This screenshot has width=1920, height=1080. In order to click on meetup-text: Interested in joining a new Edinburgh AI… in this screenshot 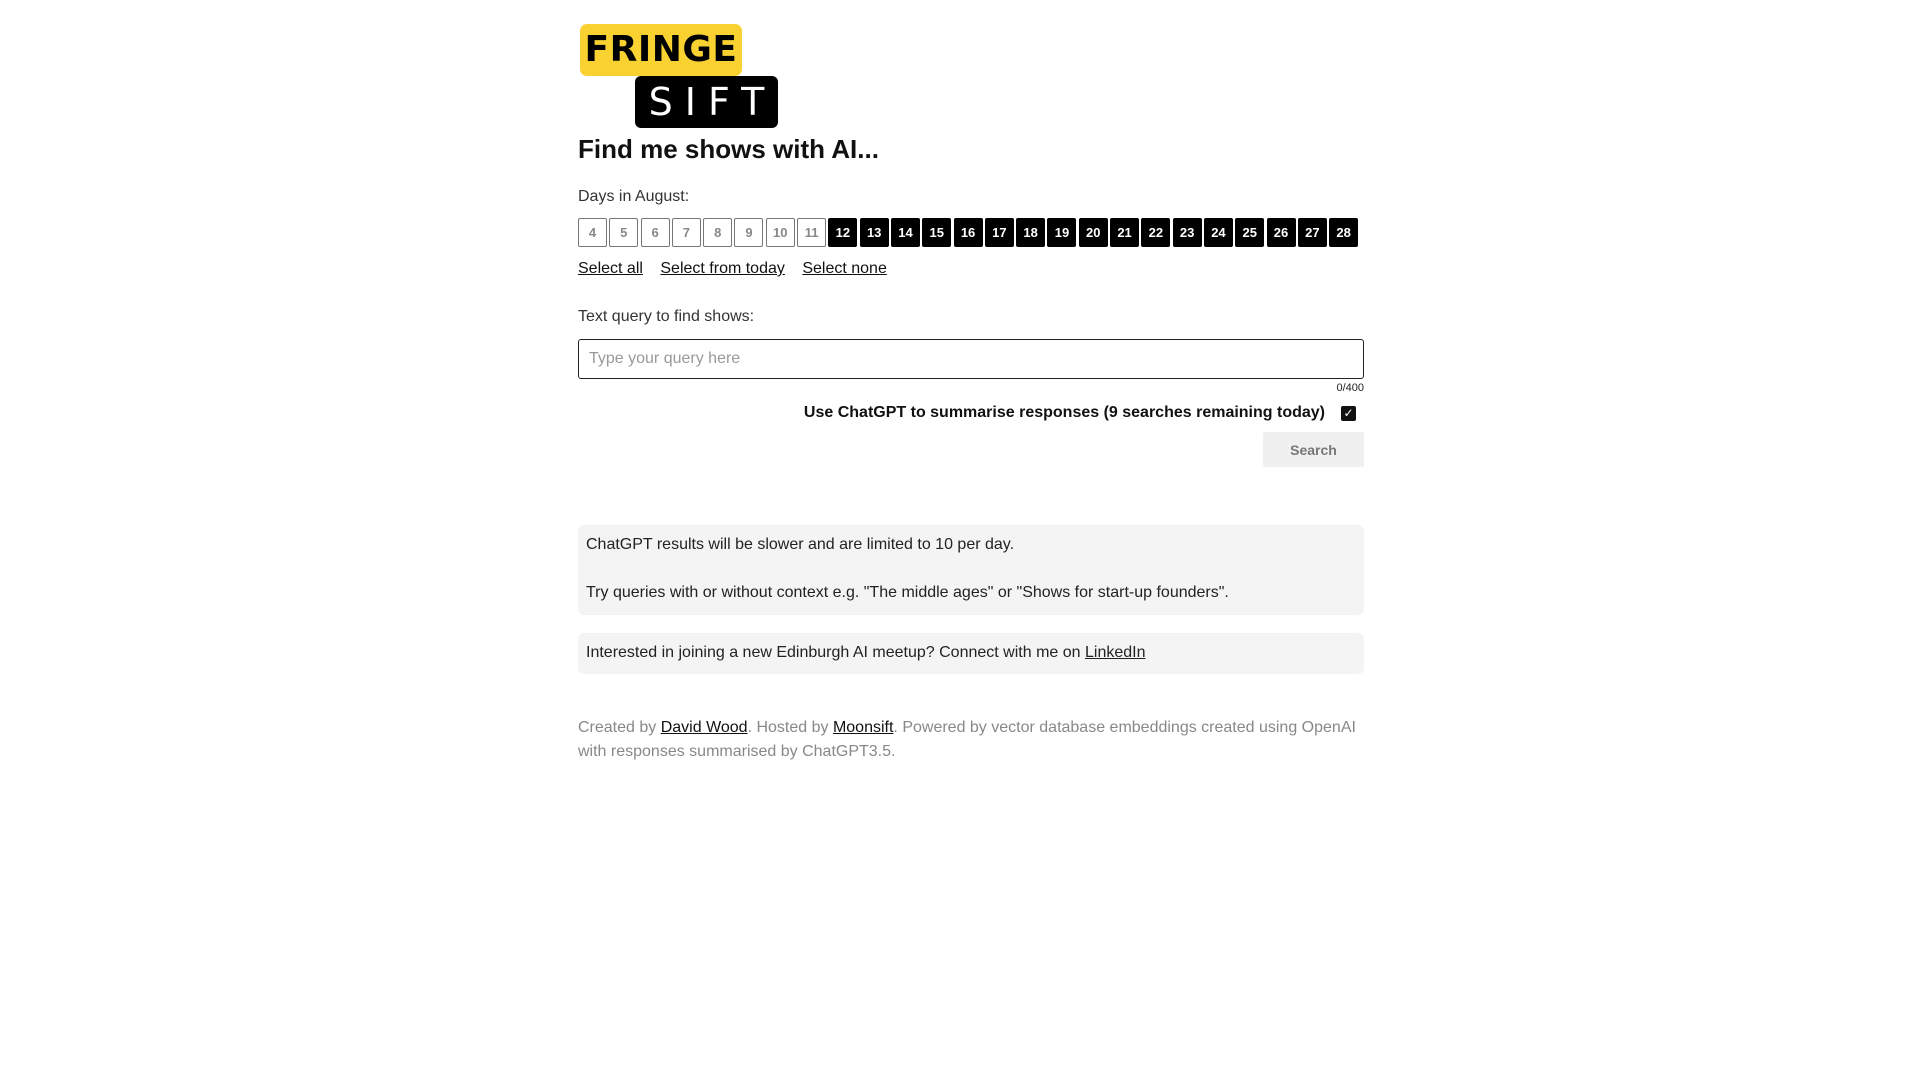, I will do `click(835, 652)`.